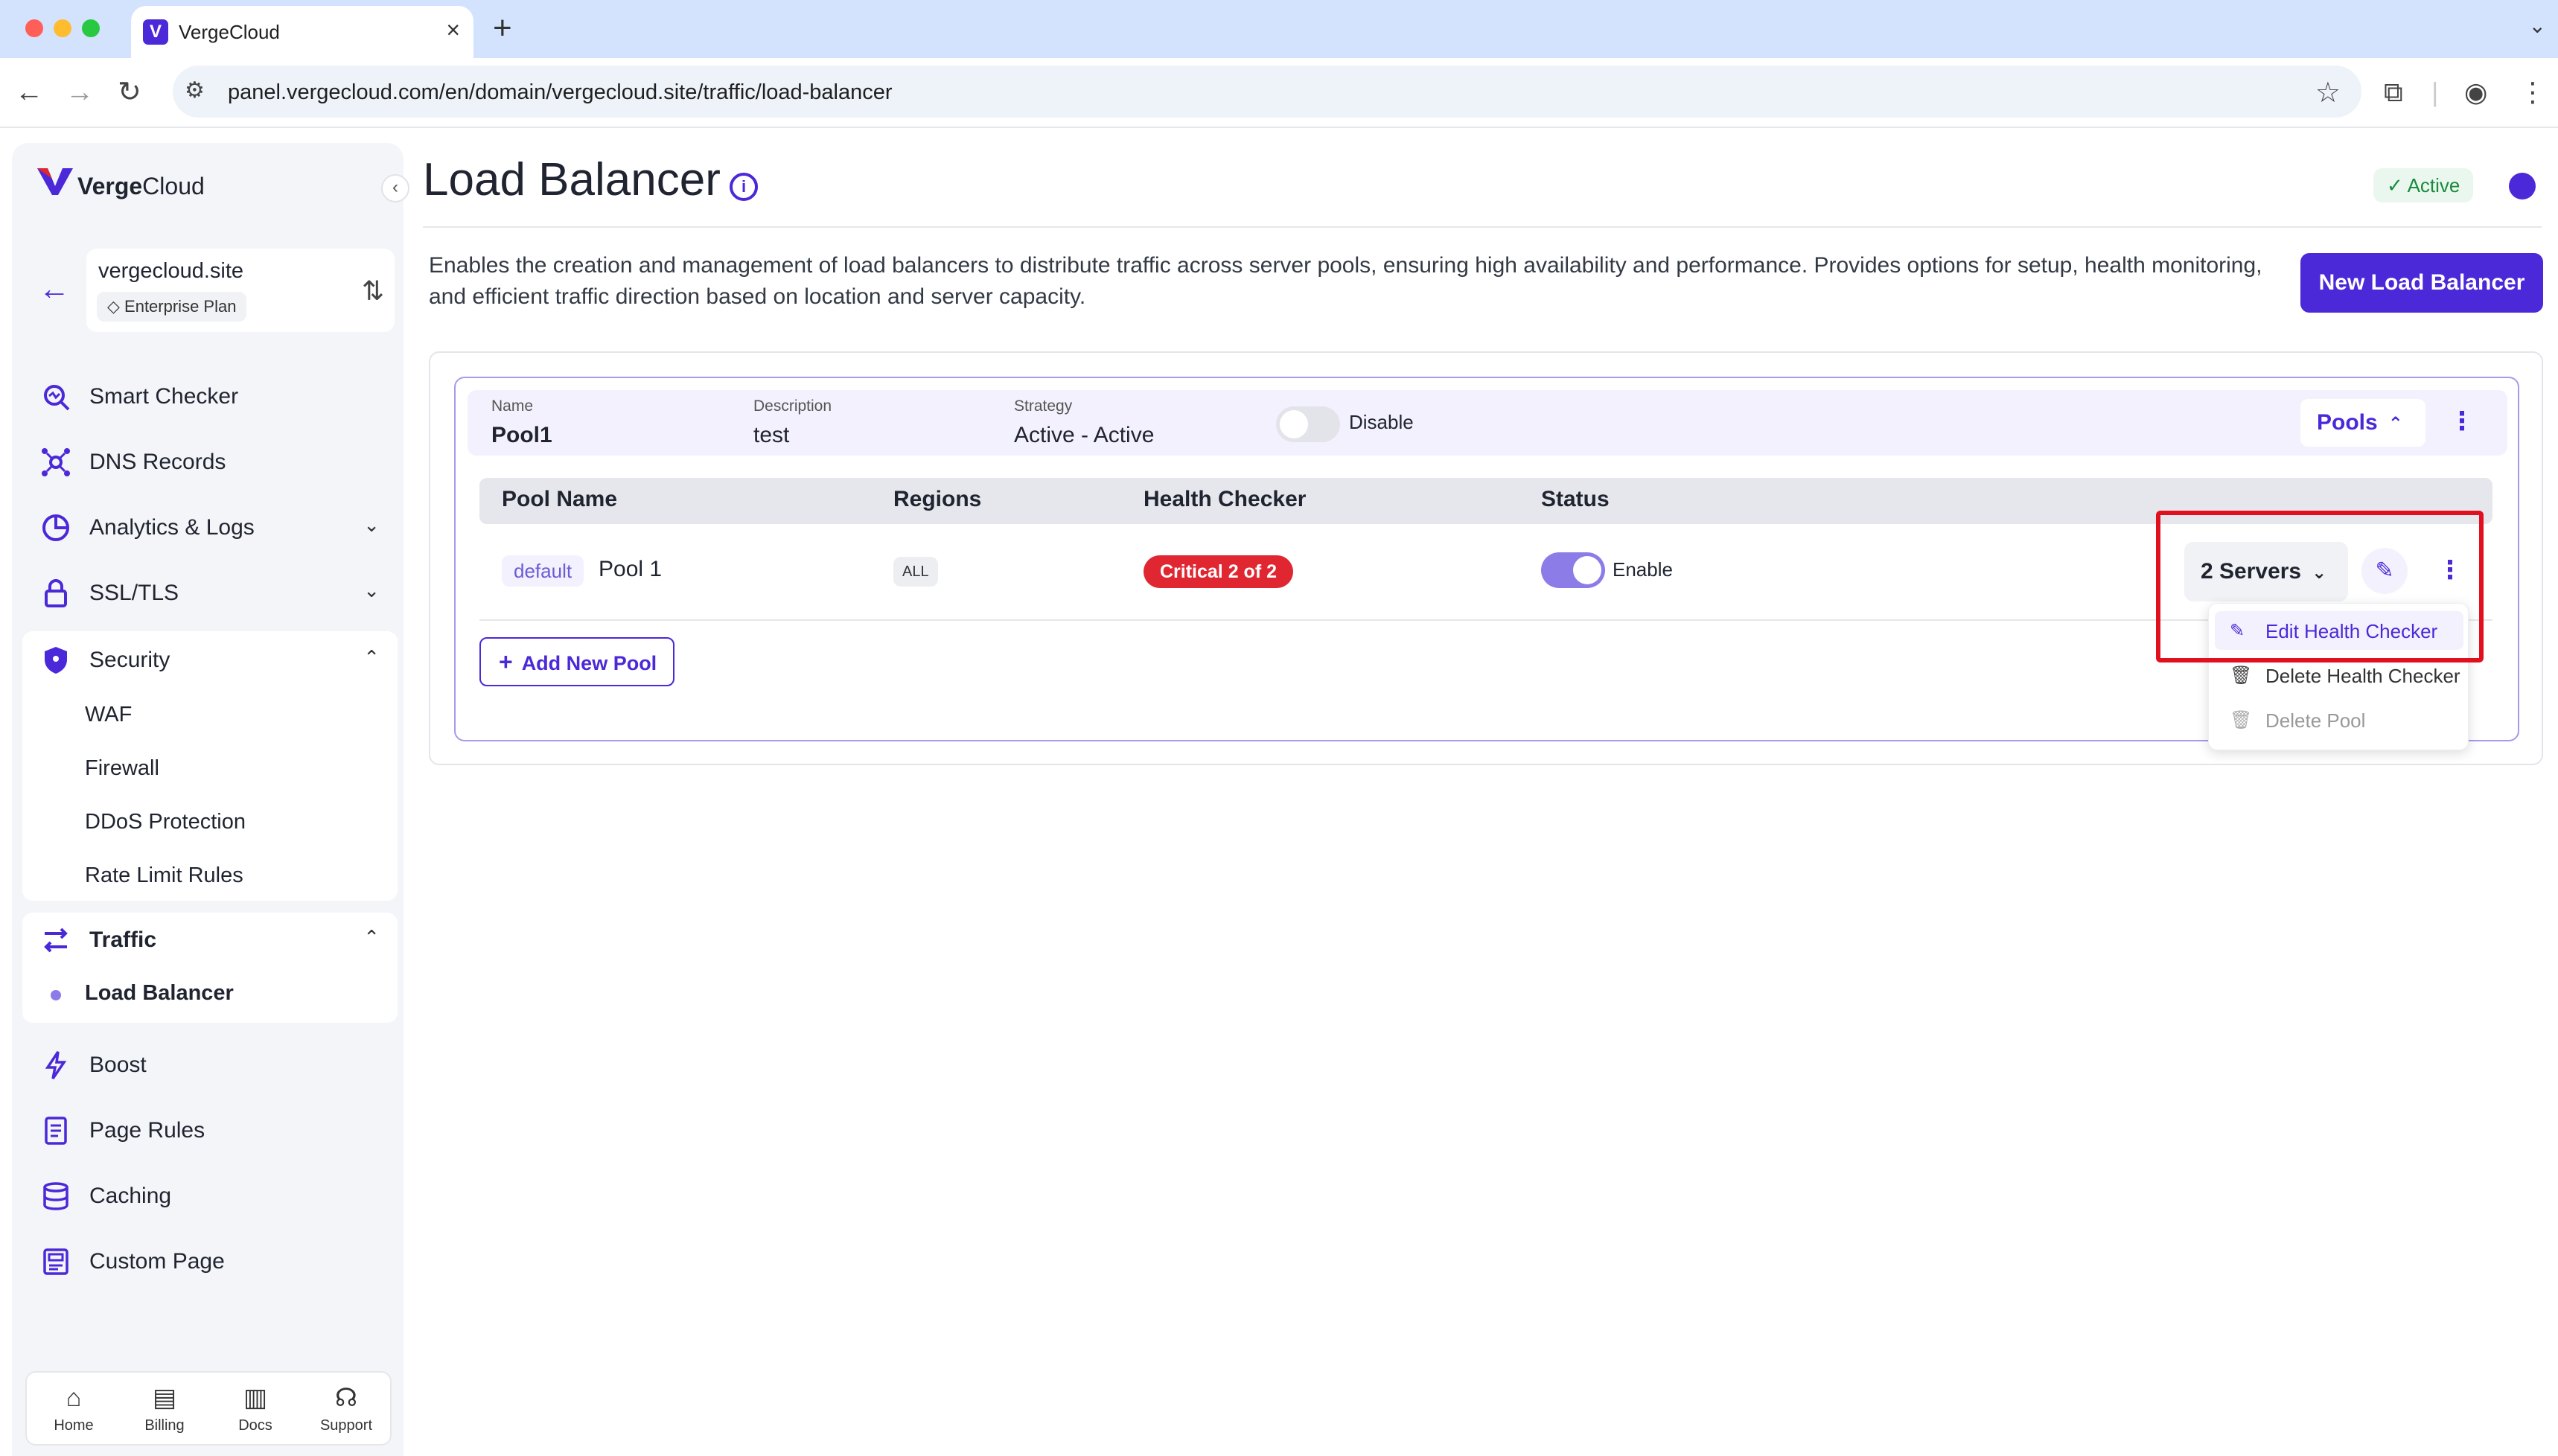  What do you see at coordinates (141, 186) in the screenshot?
I see `brand-name: VergeCloud` at bounding box center [141, 186].